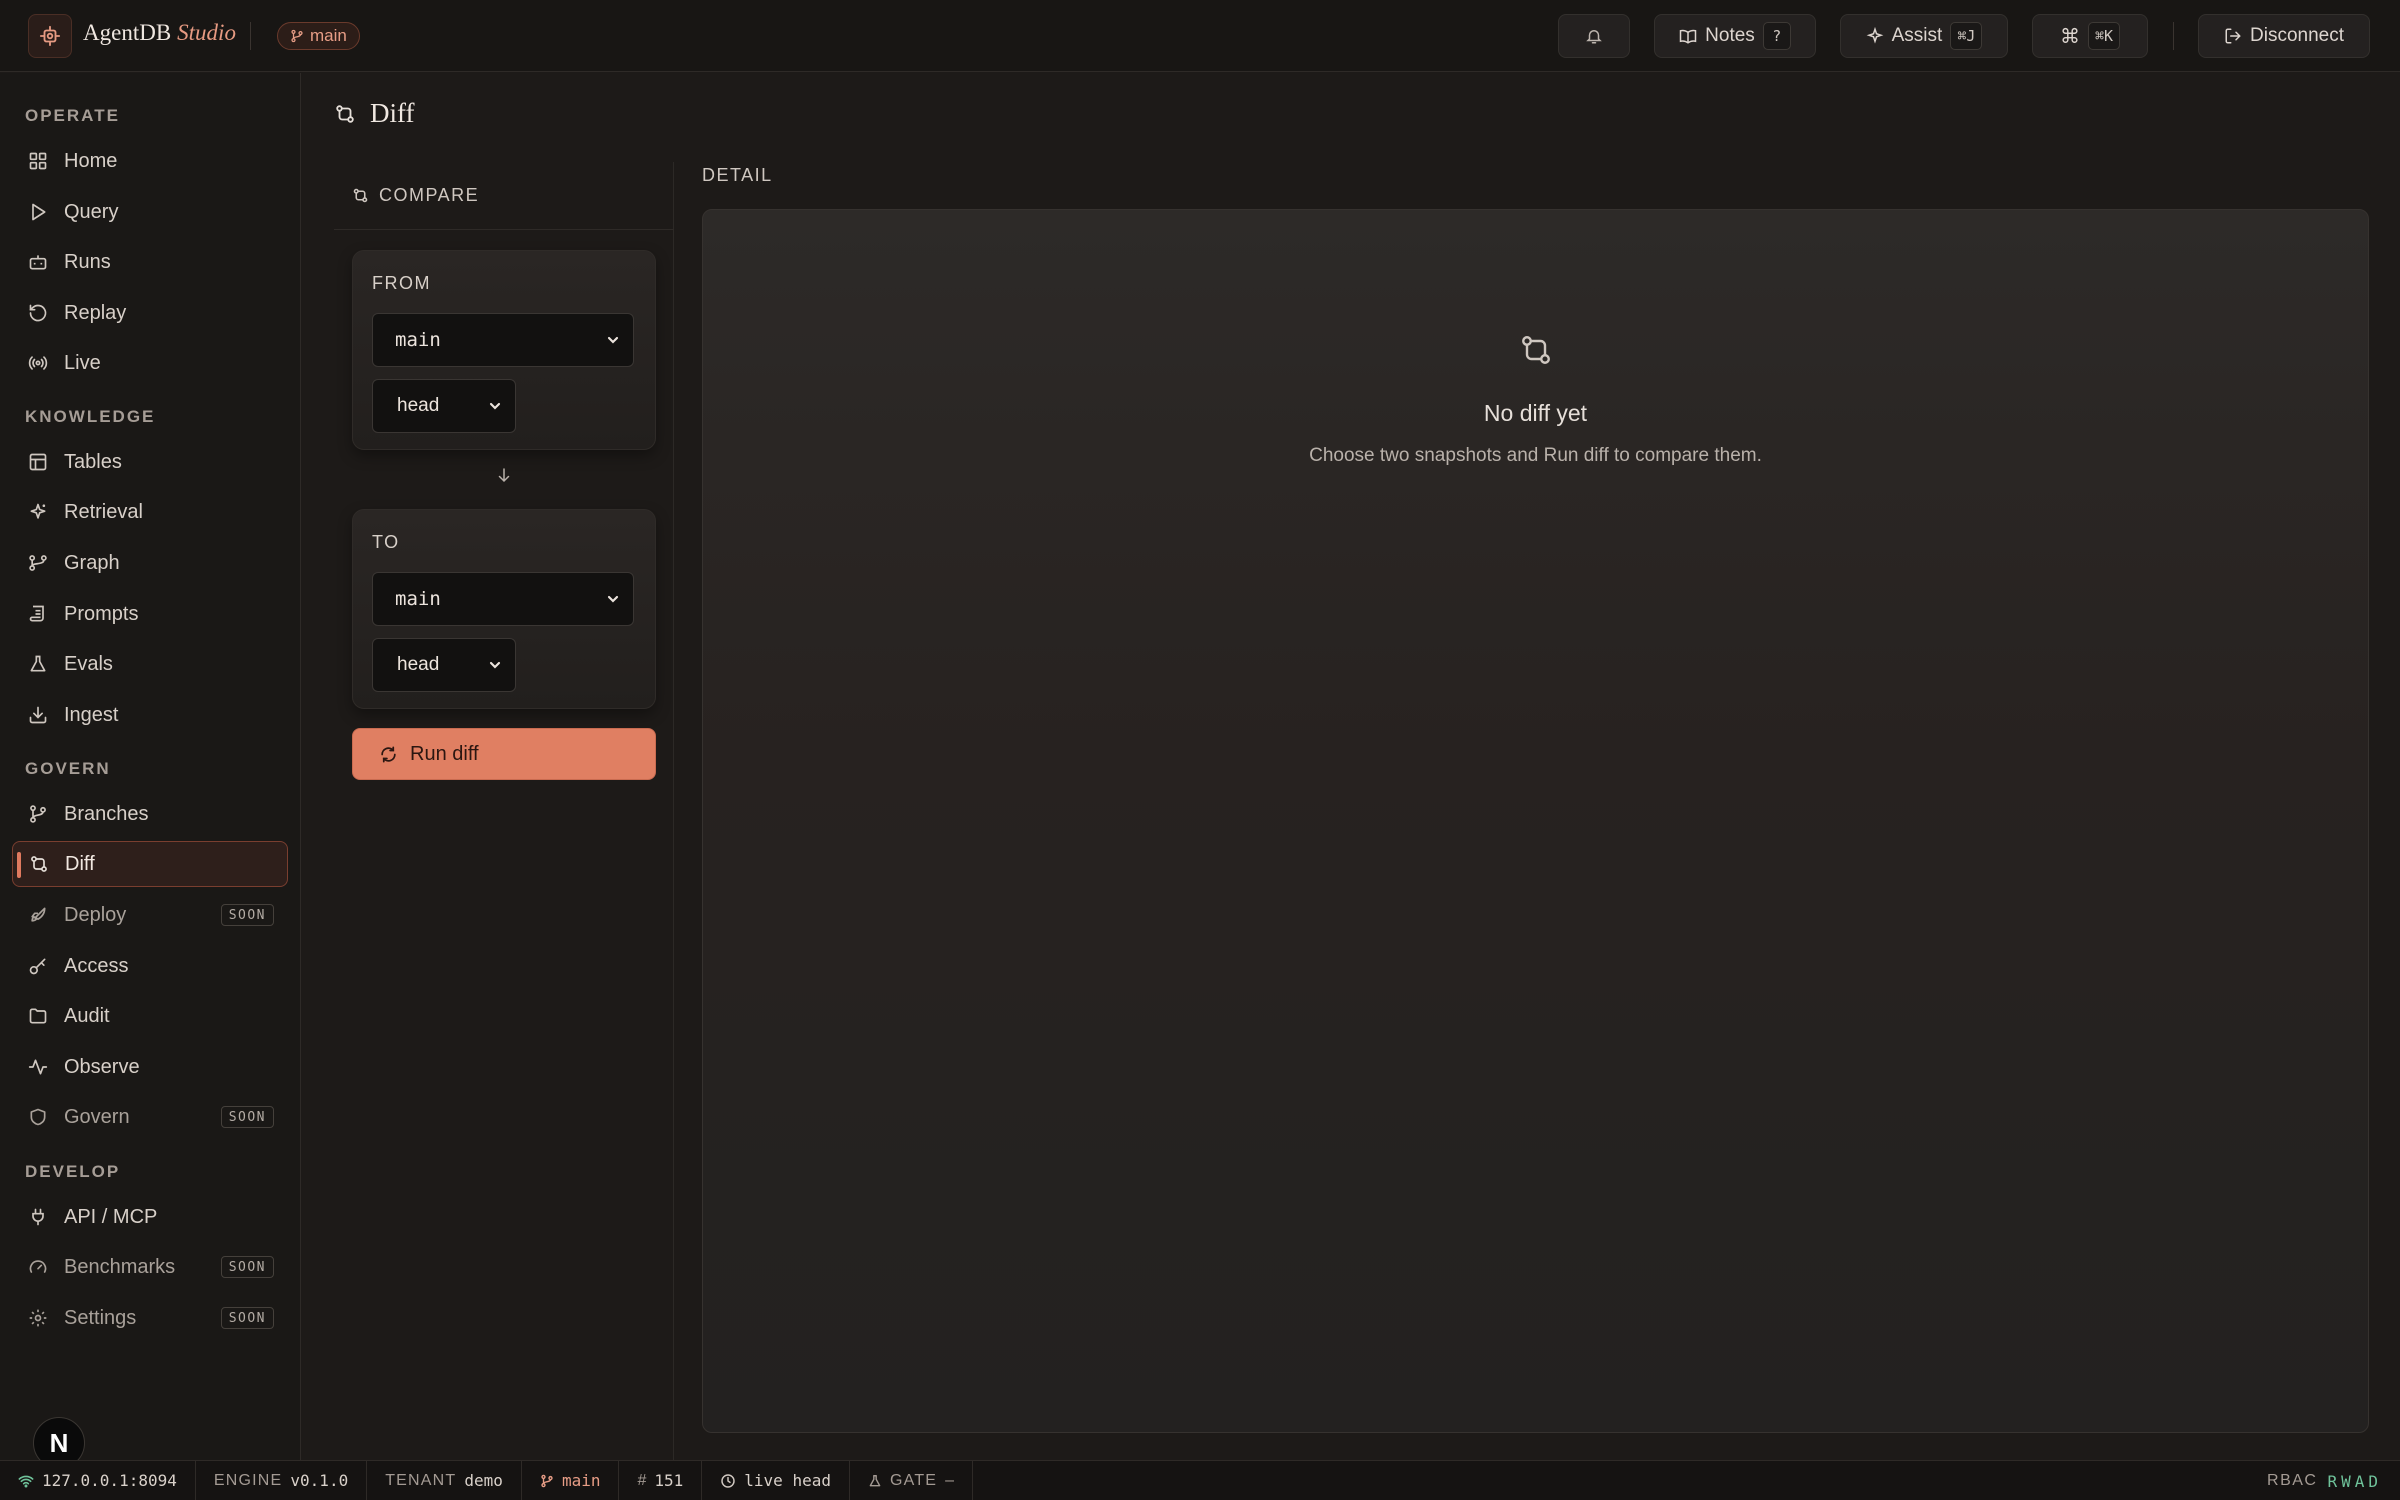 The height and width of the screenshot is (1500, 2400). Describe the element at coordinates (1917, 35) in the screenshot. I see `assist-label: Assist` at that location.